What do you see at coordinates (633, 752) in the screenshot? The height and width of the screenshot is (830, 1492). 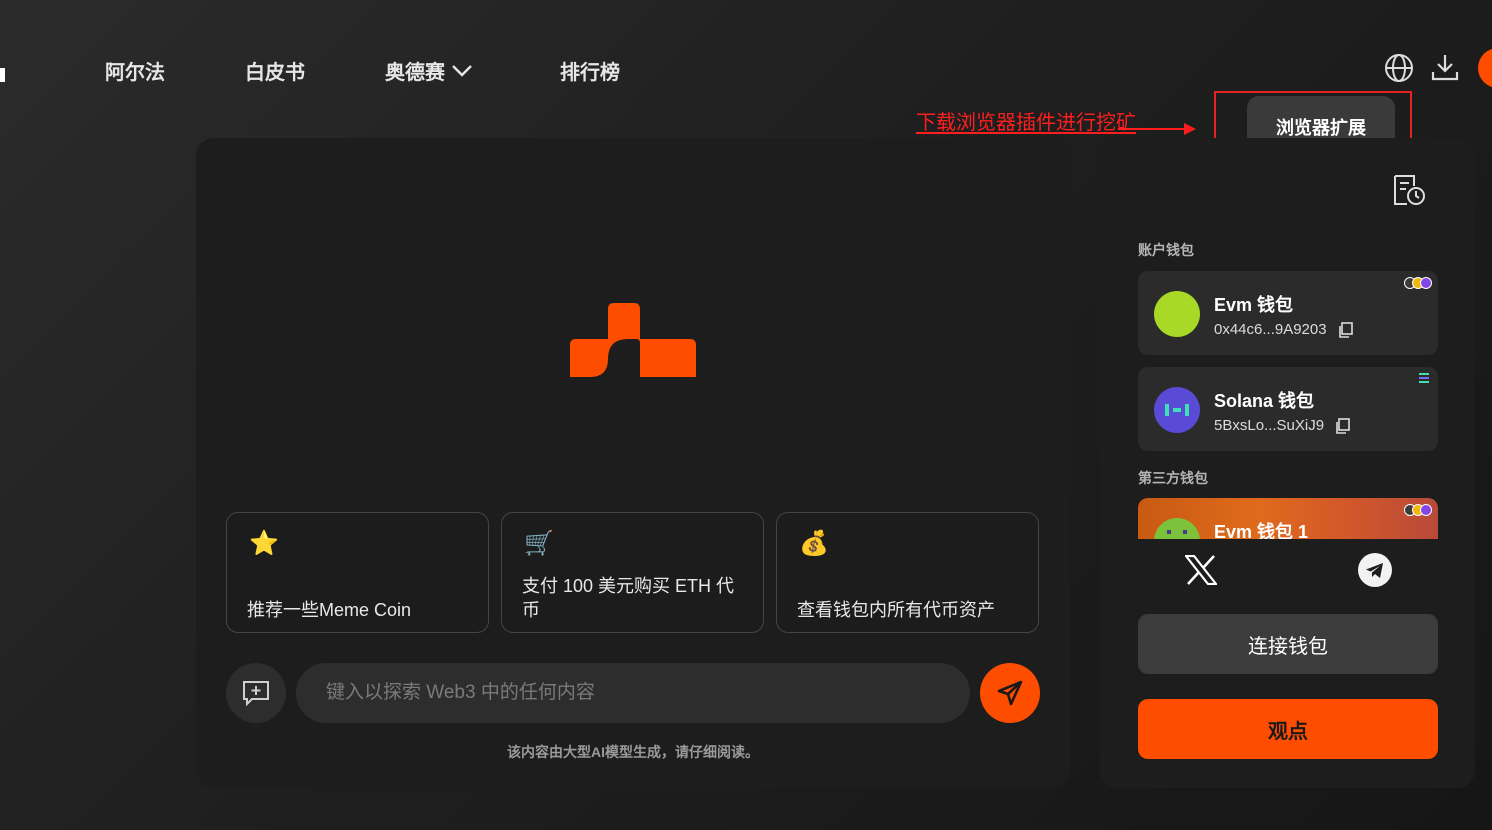 I see `ai-disclaimer: 该内容由大型AI模型生成，请仔细阅读。` at bounding box center [633, 752].